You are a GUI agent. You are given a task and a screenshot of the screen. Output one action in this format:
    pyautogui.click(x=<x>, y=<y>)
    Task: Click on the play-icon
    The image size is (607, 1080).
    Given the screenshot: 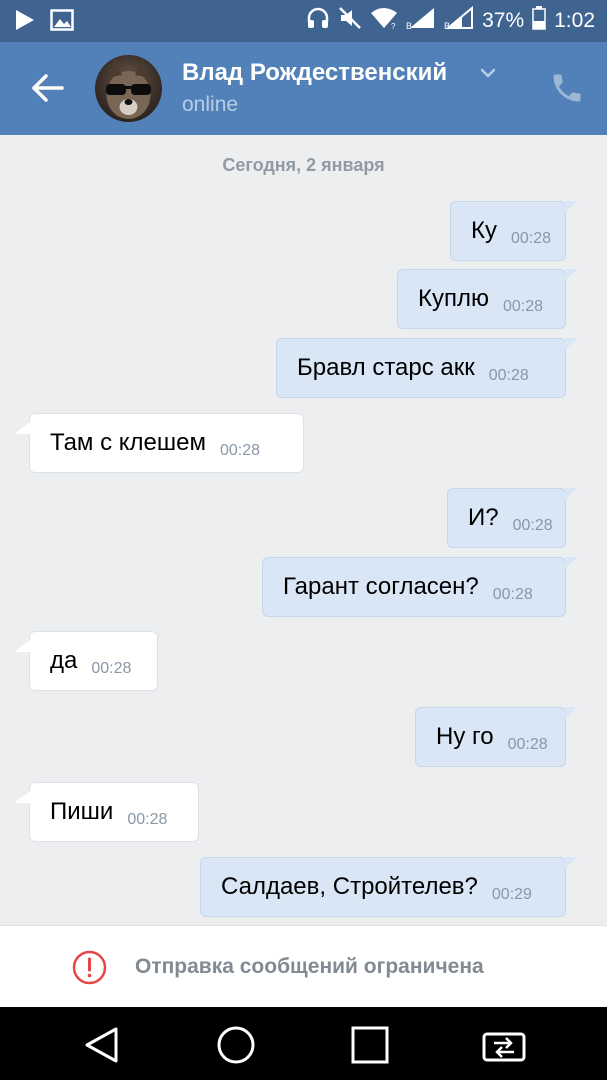 What is the action you would take?
    pyautogui.click(x=25, y=22)
    